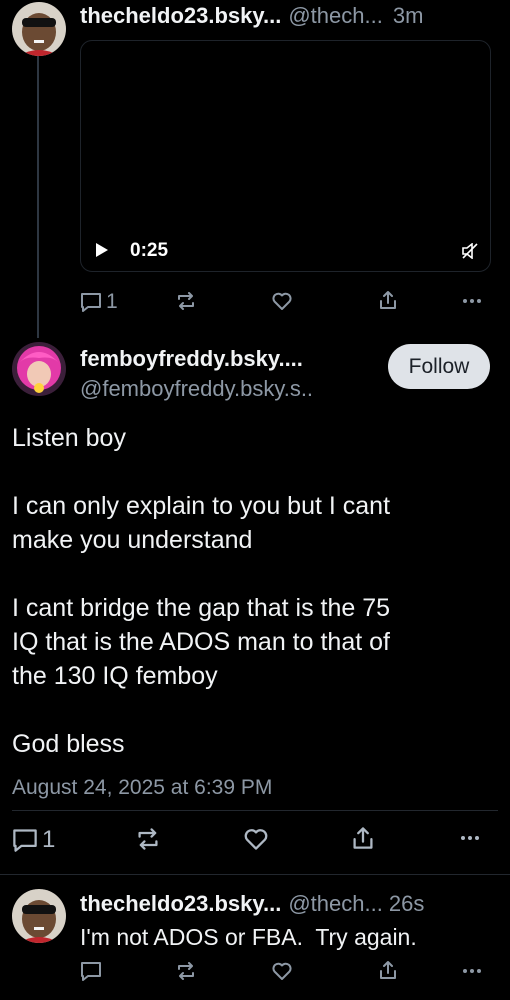 This screenshot has width=510, height=1000. I want to click on post-timestamp: August 24, 2025 at 6:39 PM, so click(142, 788).